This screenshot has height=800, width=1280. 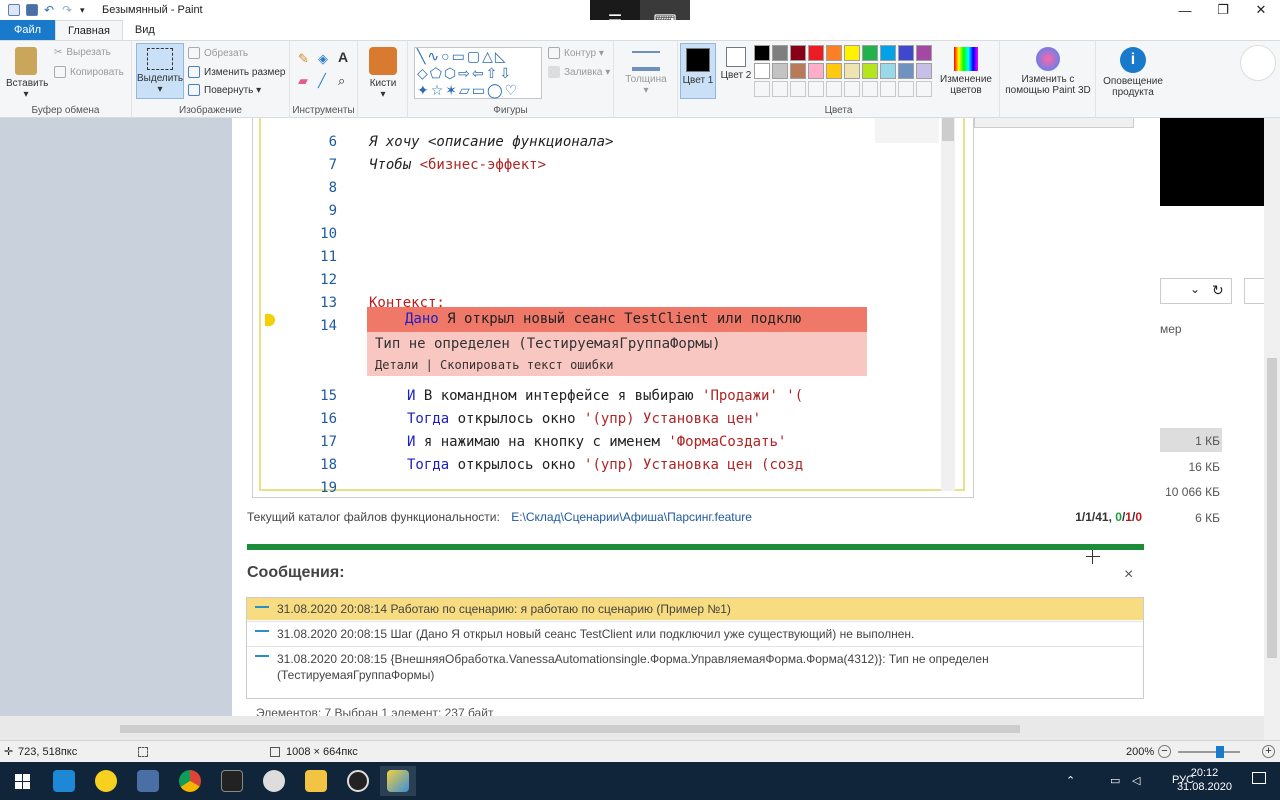 What do you see at coordinates (224, 90) in the screenshot?
I see `rotate-button: Повернуть ▾` at bounding box center [224, 90].